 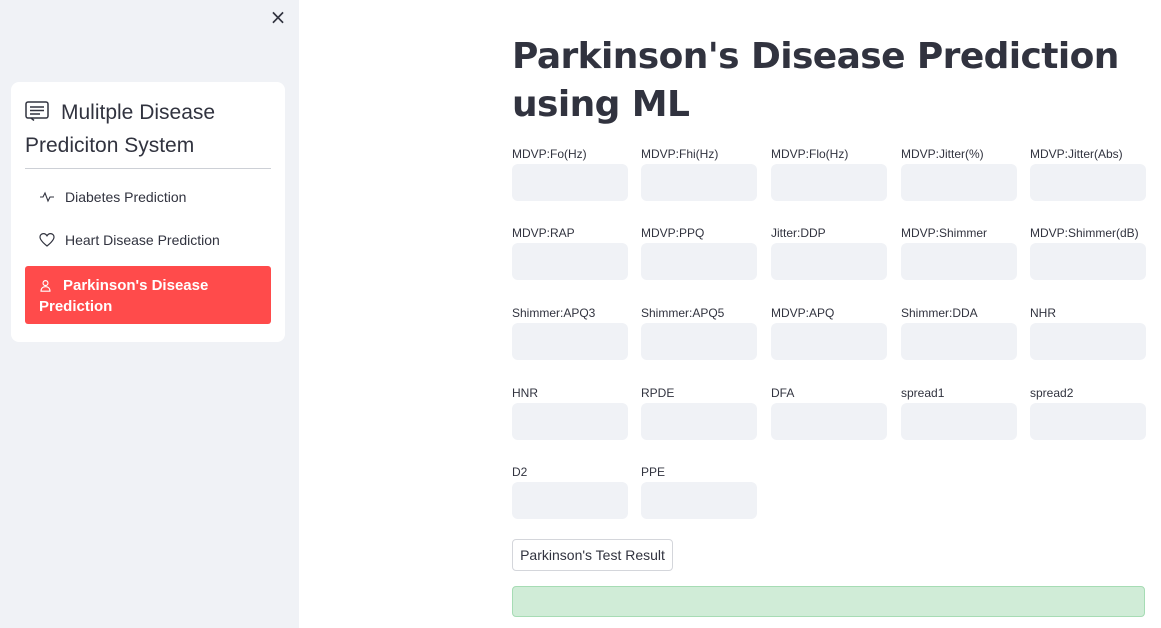 I want to click on field-label: RPDE, so click(x=658, y=393).